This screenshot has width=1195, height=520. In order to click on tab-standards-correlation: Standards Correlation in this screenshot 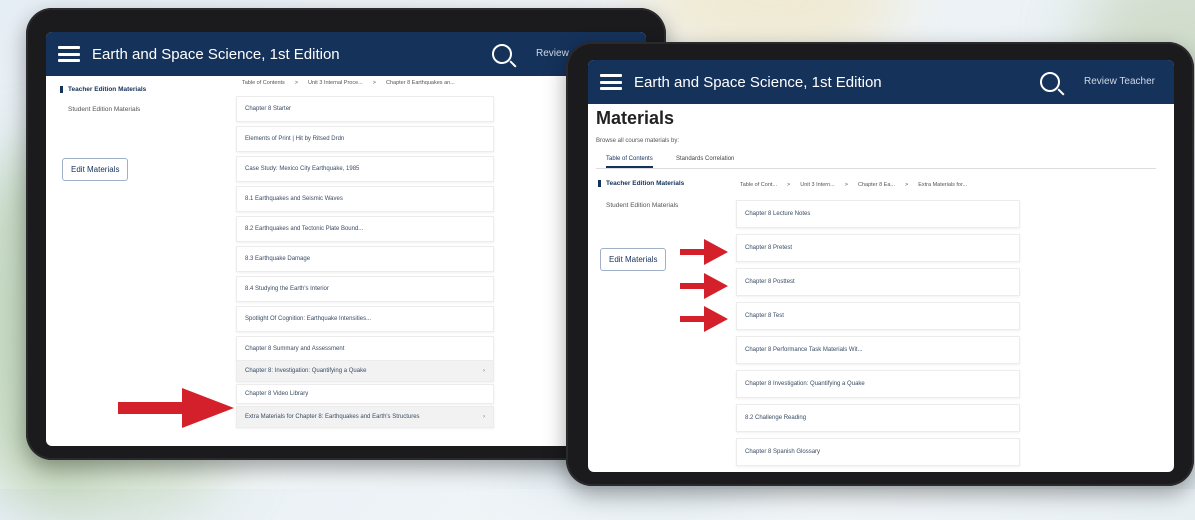, I will do `click(705, 161)`.